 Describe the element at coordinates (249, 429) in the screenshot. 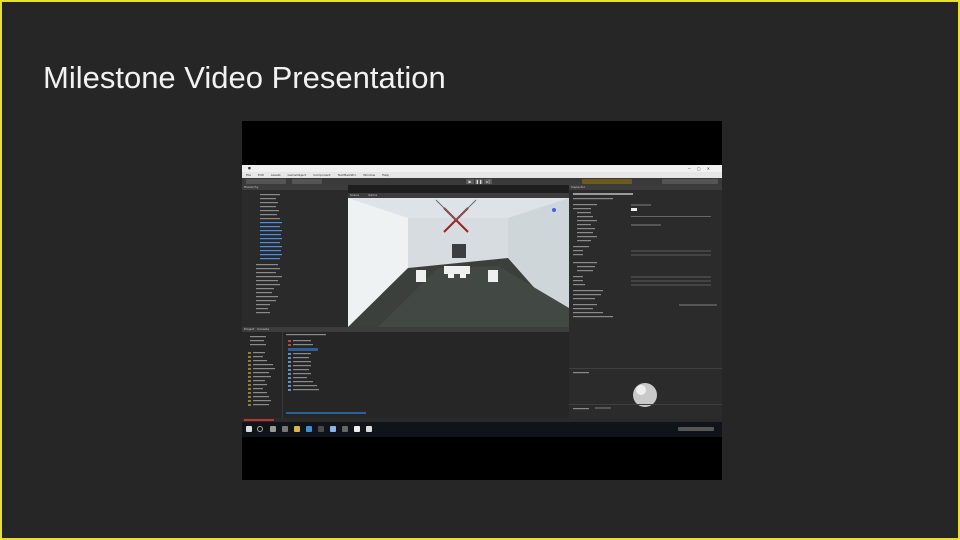

I see `windows-start-icon` at that location.